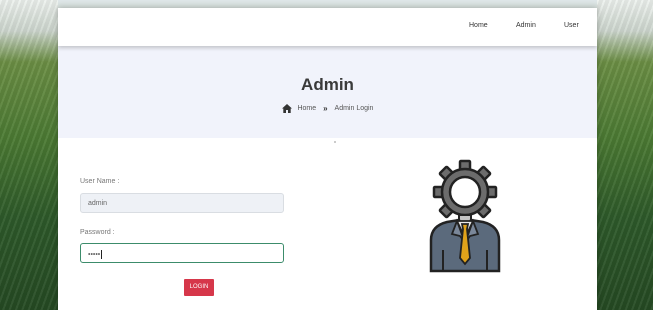  I want to click on home-icon, so click(286, 108).